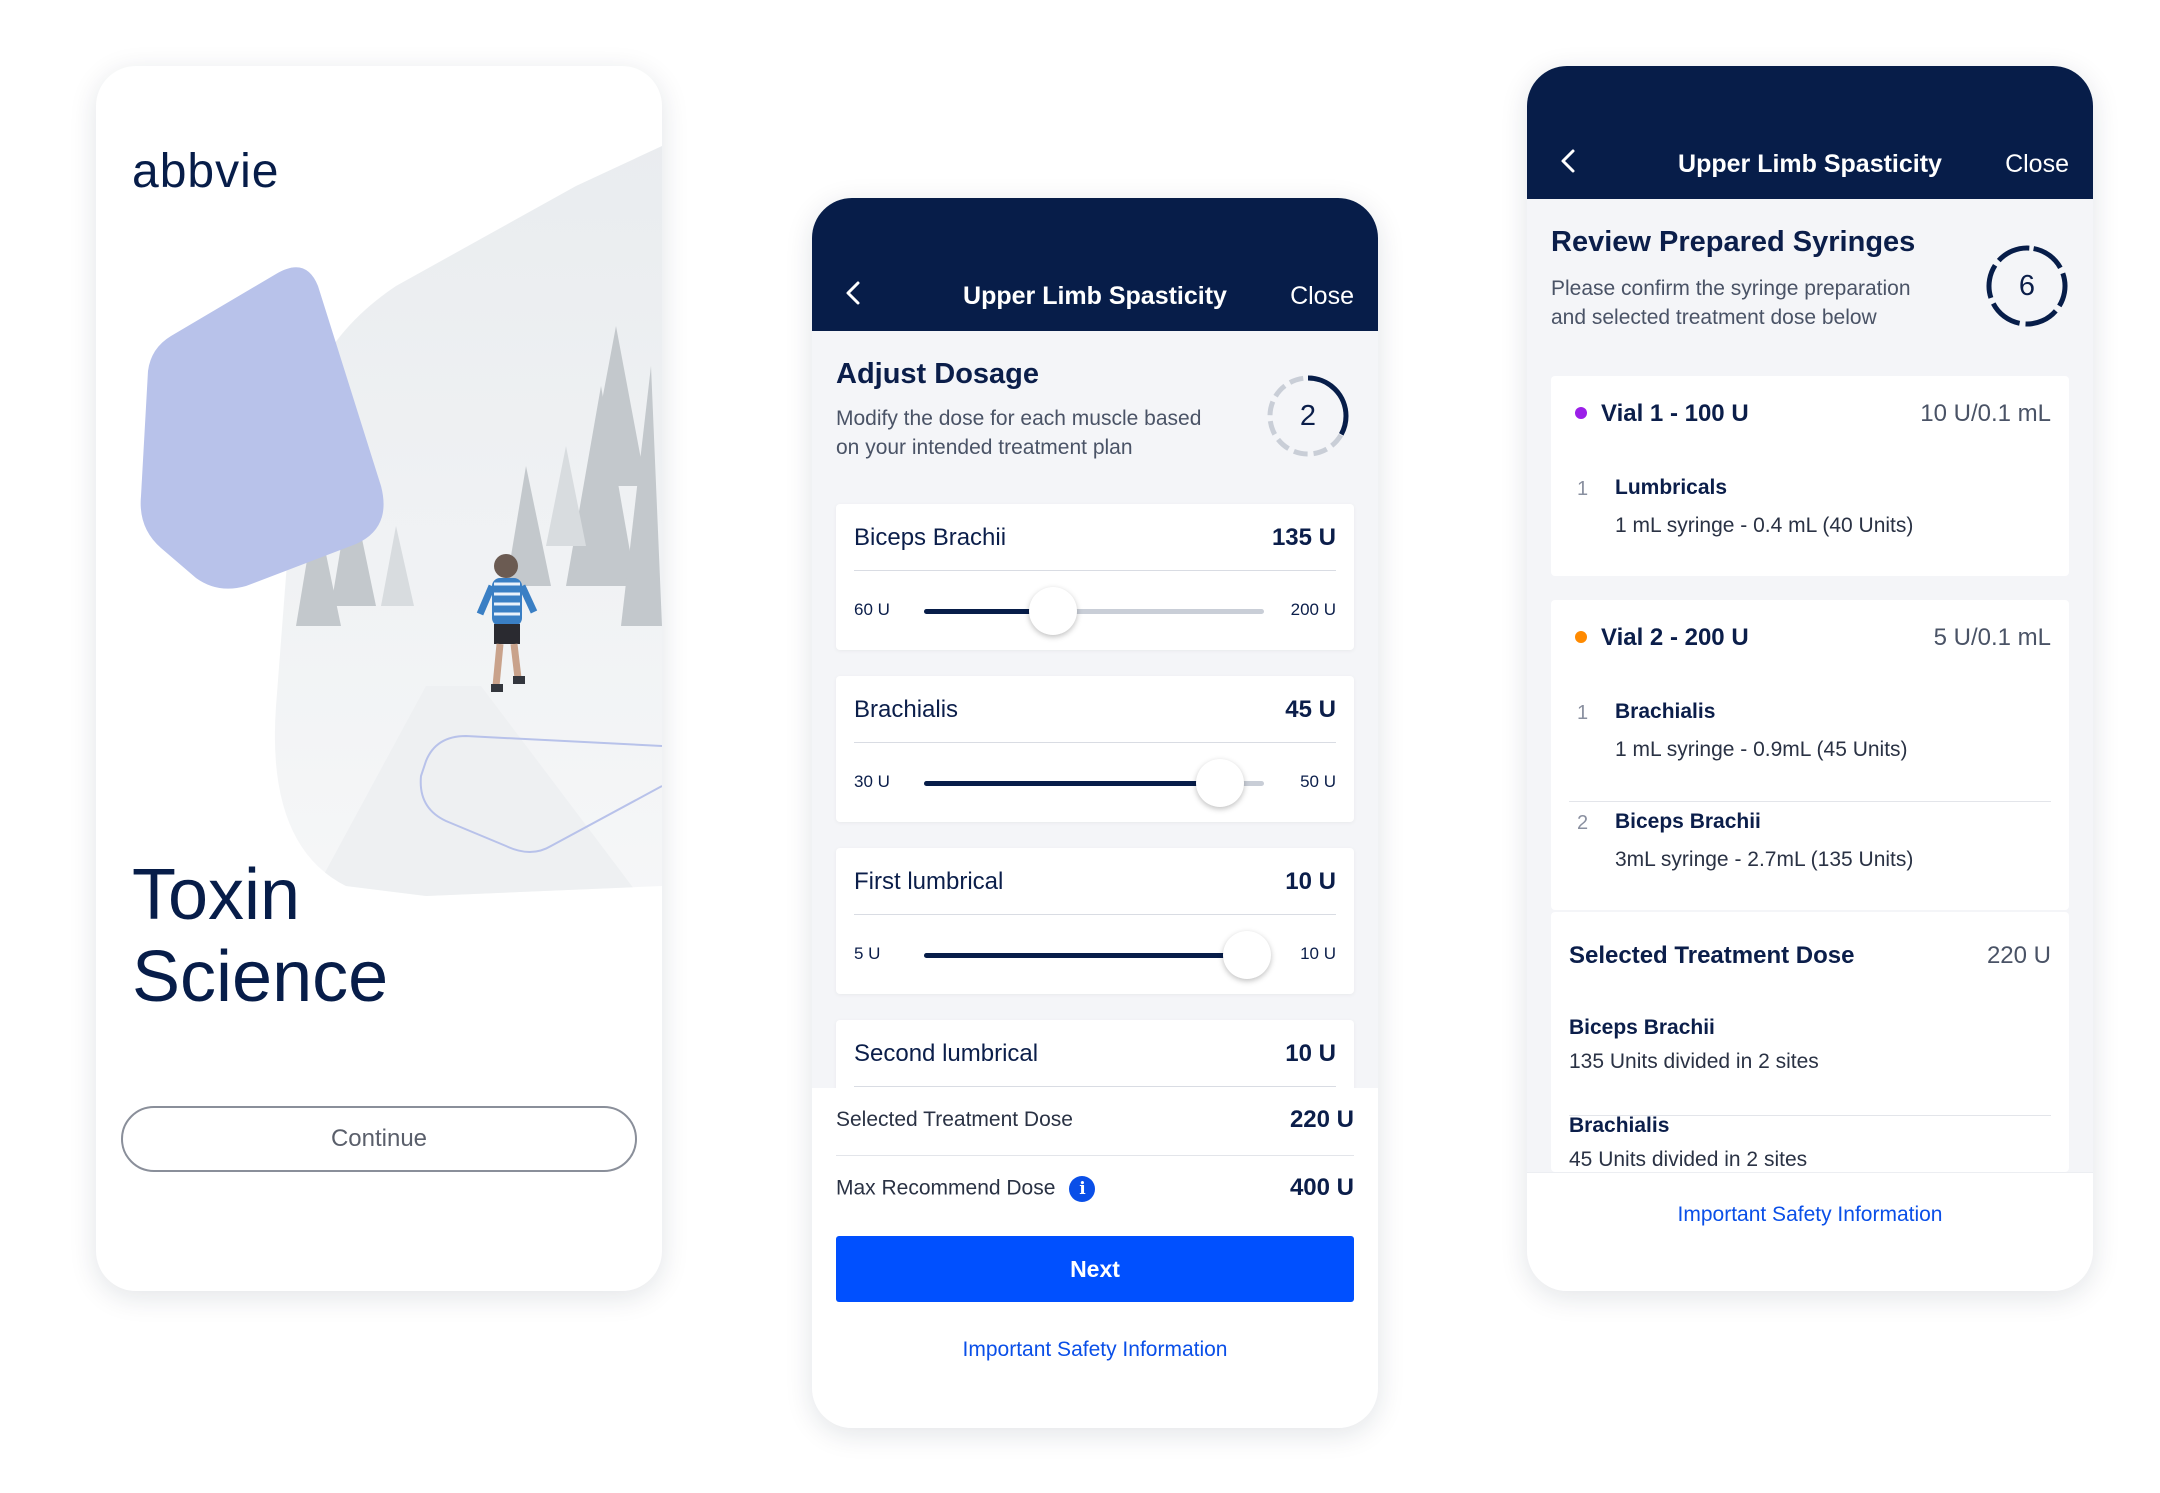 The width and height of the screenshot is (2160, 1493). I want to click on vial-title-wrap: Vial 2 - 200 U, so click(1662, 638).